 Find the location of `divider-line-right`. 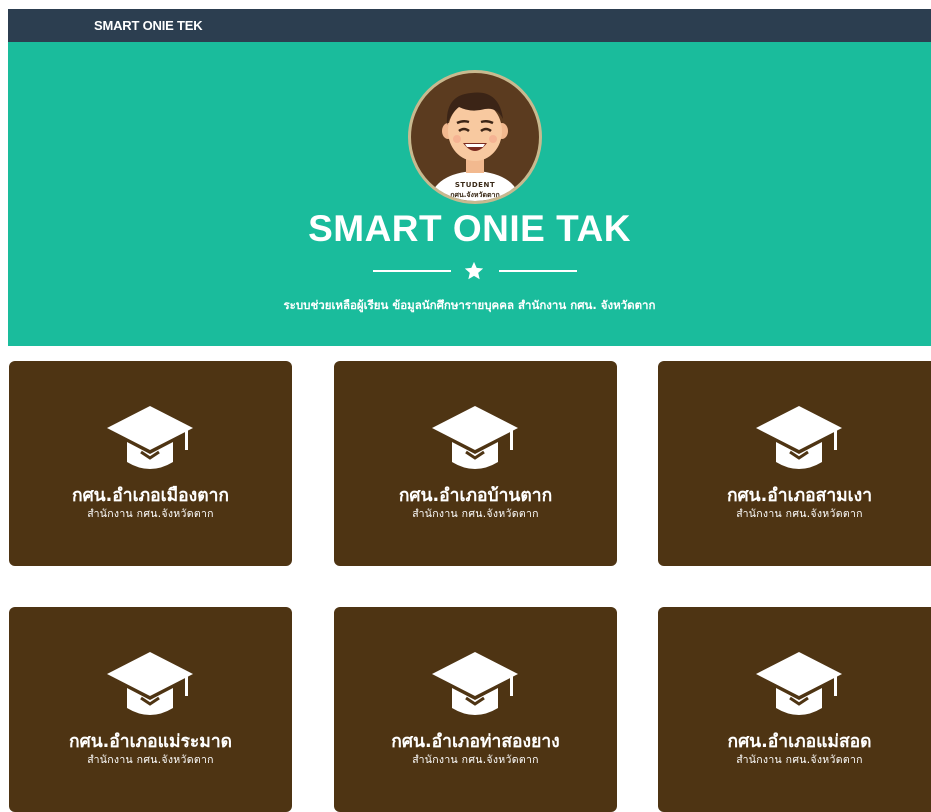

divider-line-right is located at coordinates (538, 271).